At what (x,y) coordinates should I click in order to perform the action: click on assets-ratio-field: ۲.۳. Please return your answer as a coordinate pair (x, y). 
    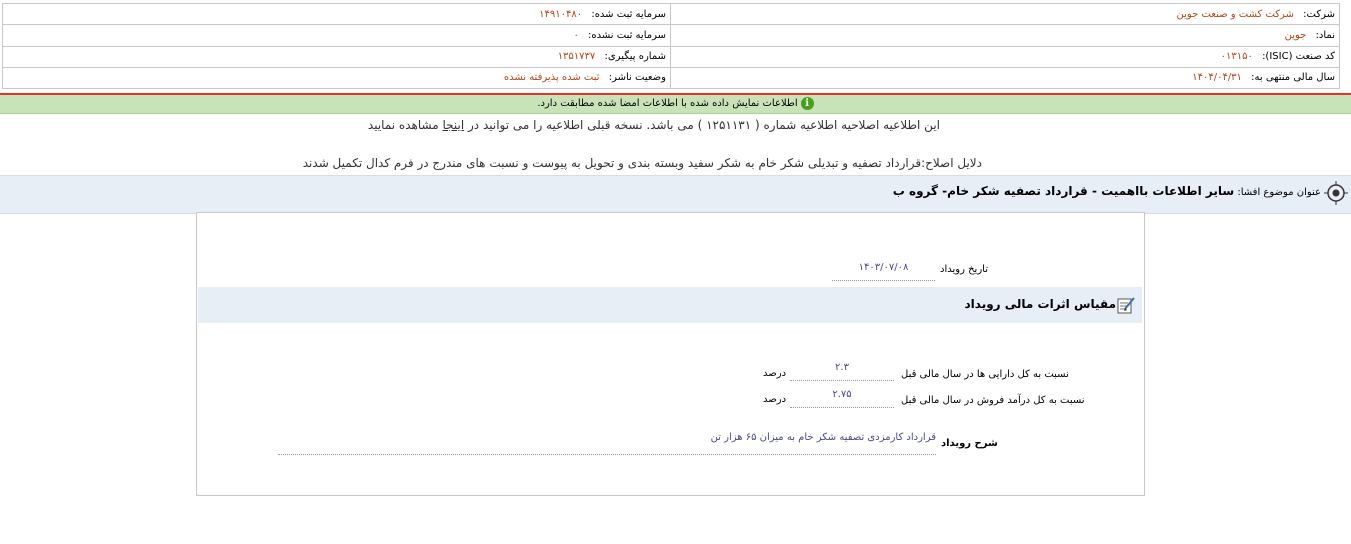
    Looking at the image, I should click on (842, 371).